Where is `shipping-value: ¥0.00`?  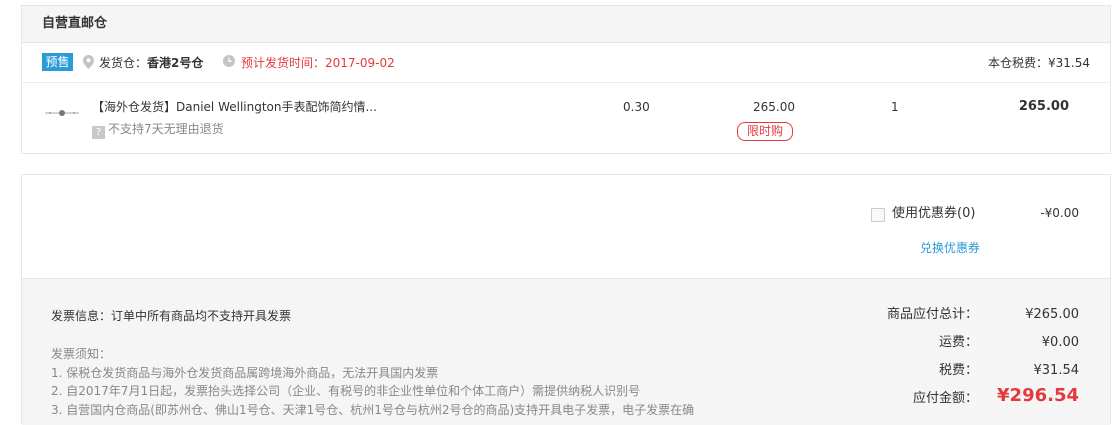 shipping-value: ¥0.00 is located at coordinates (1060, 342).